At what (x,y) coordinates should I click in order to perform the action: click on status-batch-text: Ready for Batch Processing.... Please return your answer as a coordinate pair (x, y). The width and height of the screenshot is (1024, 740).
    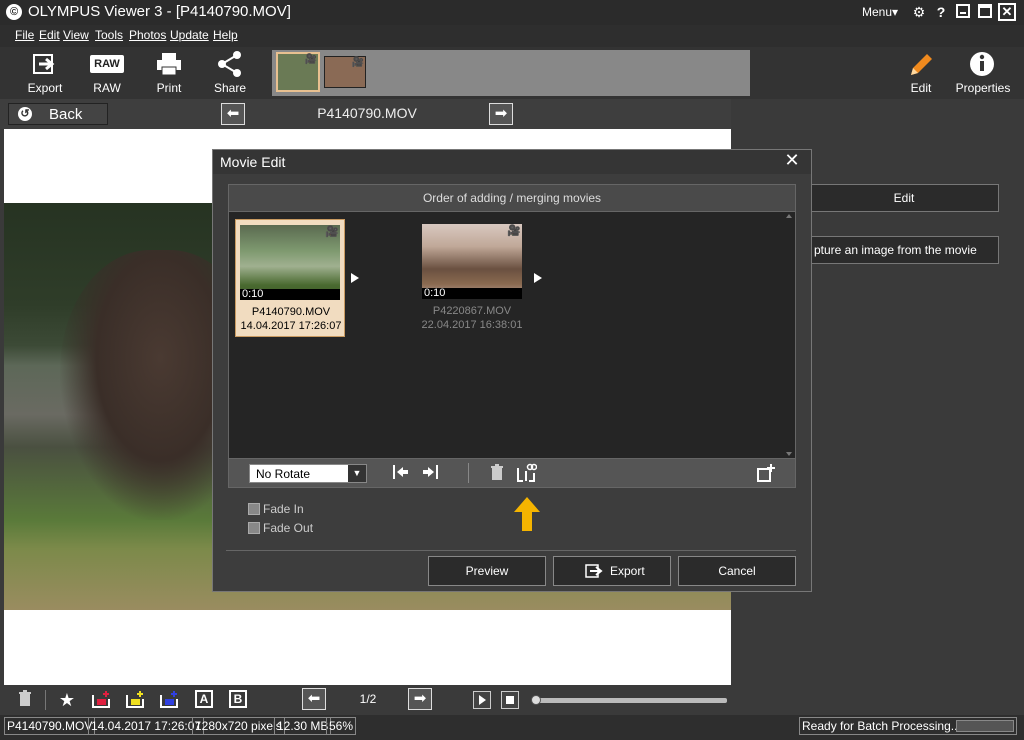
    Looking at the image, I should click on (881, 726).